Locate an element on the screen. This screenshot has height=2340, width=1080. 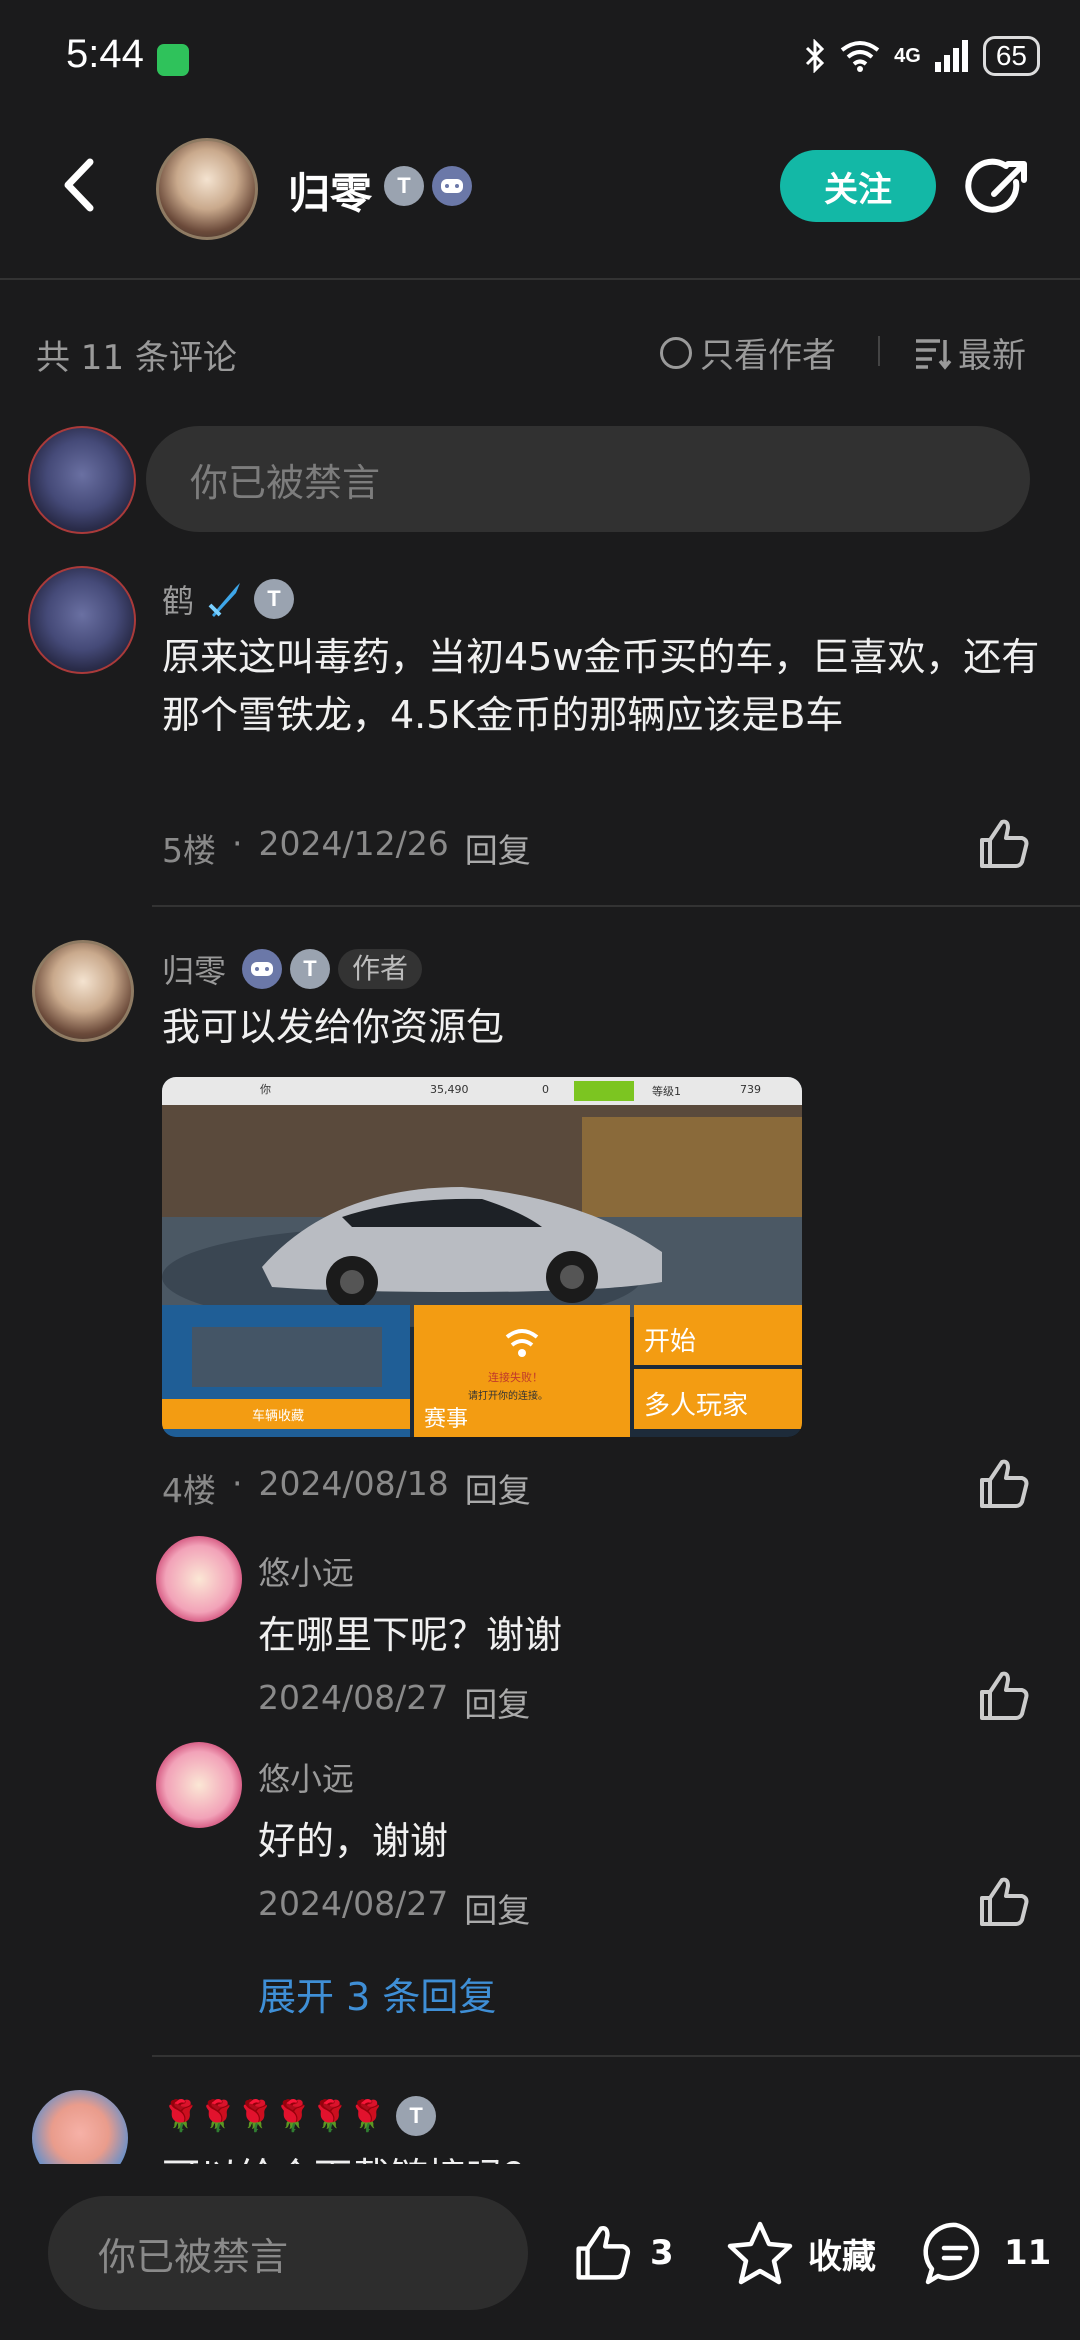
back-arrow-icon is located at coordinates (80, 185).